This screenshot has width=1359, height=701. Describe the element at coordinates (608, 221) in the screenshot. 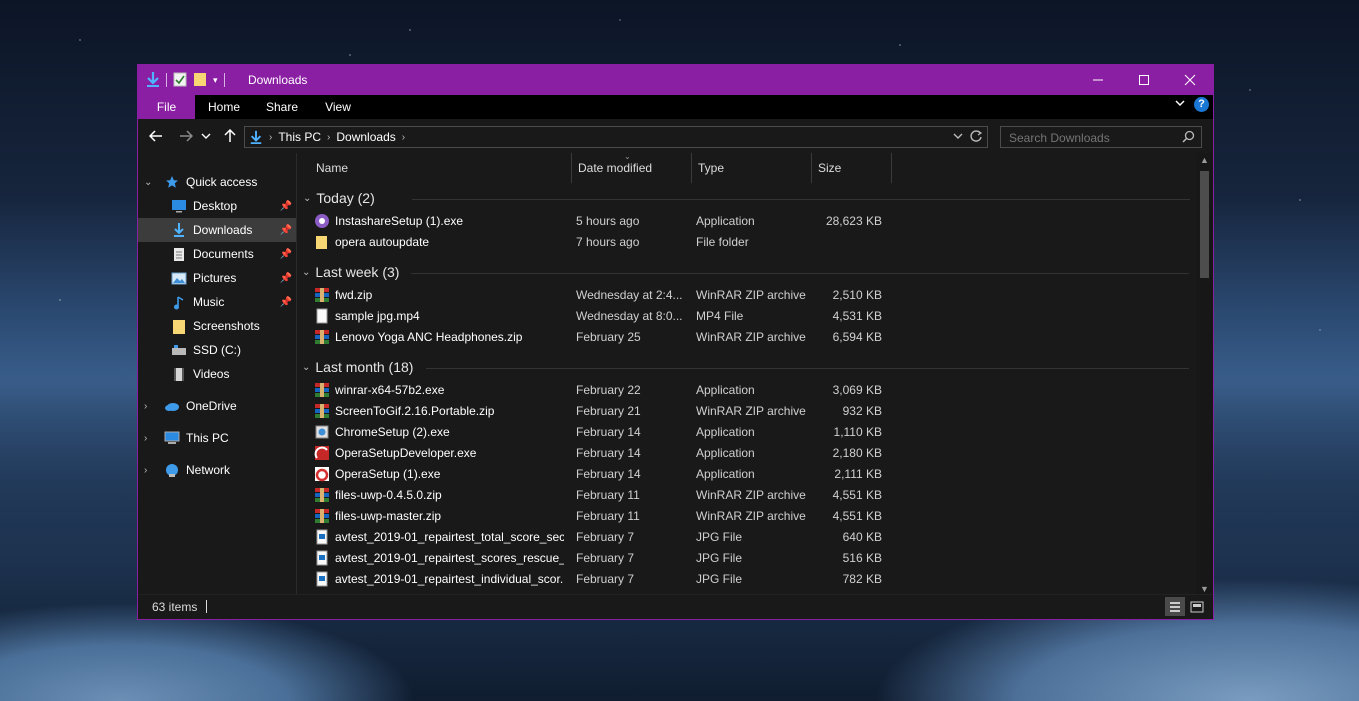

I see `file-date: 5 hours ago` at that location.